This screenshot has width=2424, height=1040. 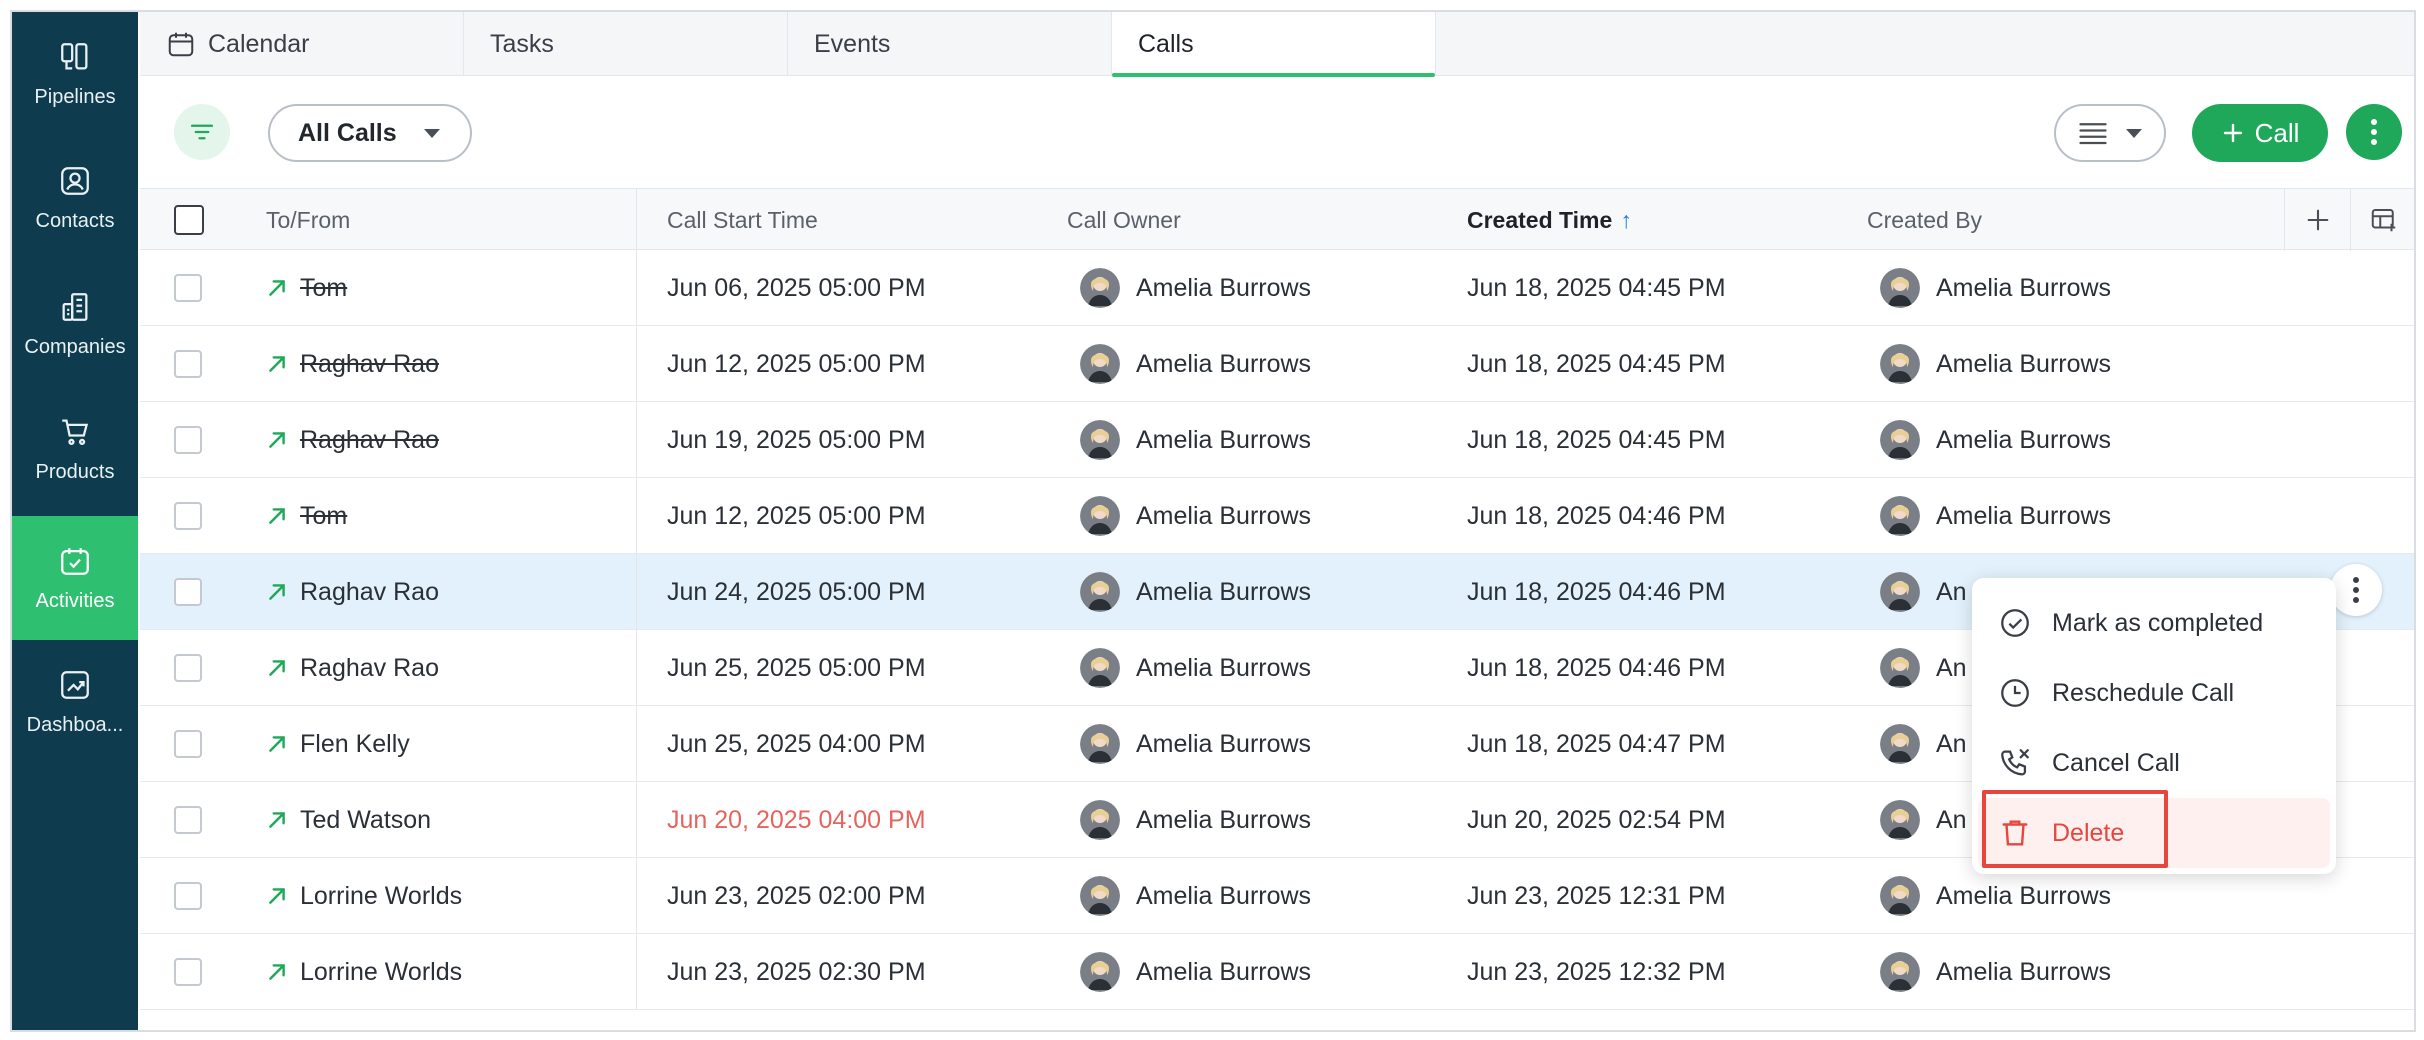 What do you see at coordinates (1277, 132) in the screenshot?
I see `toolbar: All Calls Call` at bounding box center [1277, 132].